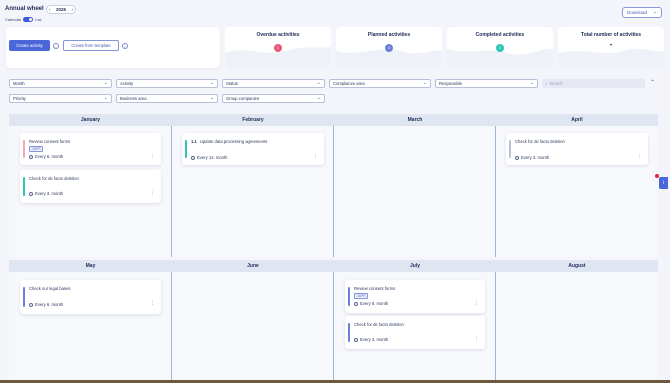 Image resolution: width=670 pixels, height=383 pixels. I want to click on search-icon: ⌕, so click(546, 83).